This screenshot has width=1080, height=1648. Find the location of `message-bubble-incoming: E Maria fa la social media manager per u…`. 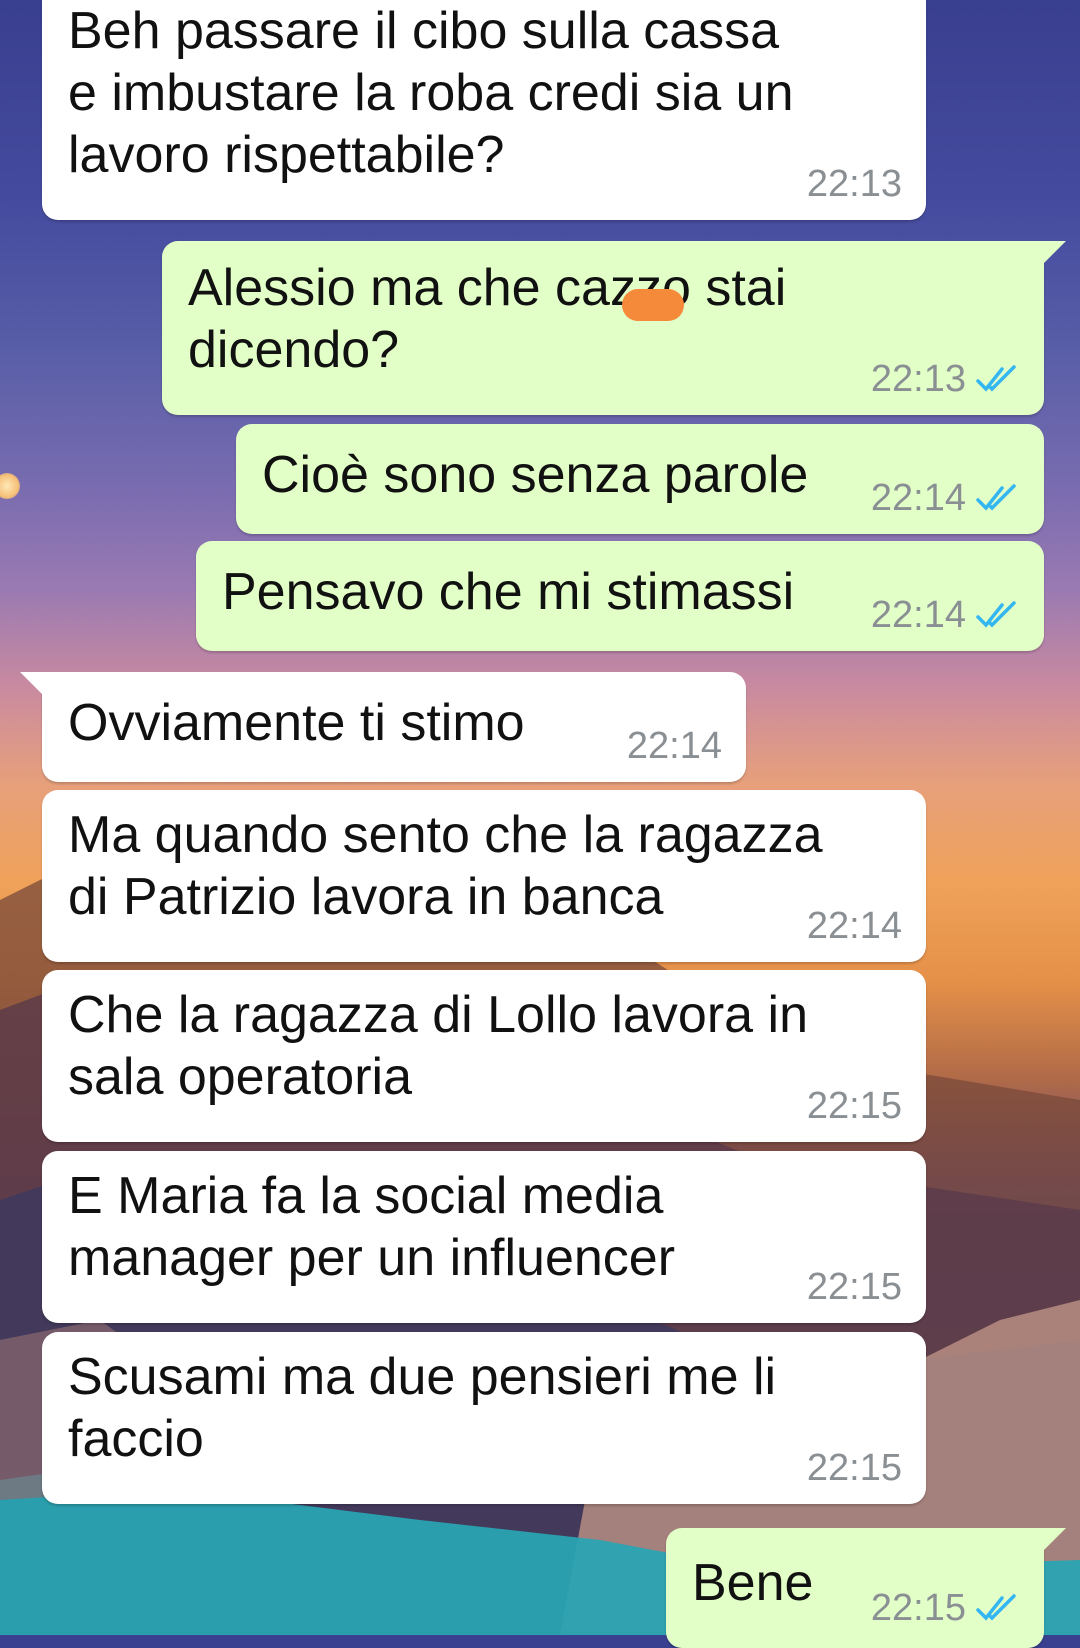

message-bubble-incoming: E Maria fa la social media manager per u… is located at coordinates (484, 1237).